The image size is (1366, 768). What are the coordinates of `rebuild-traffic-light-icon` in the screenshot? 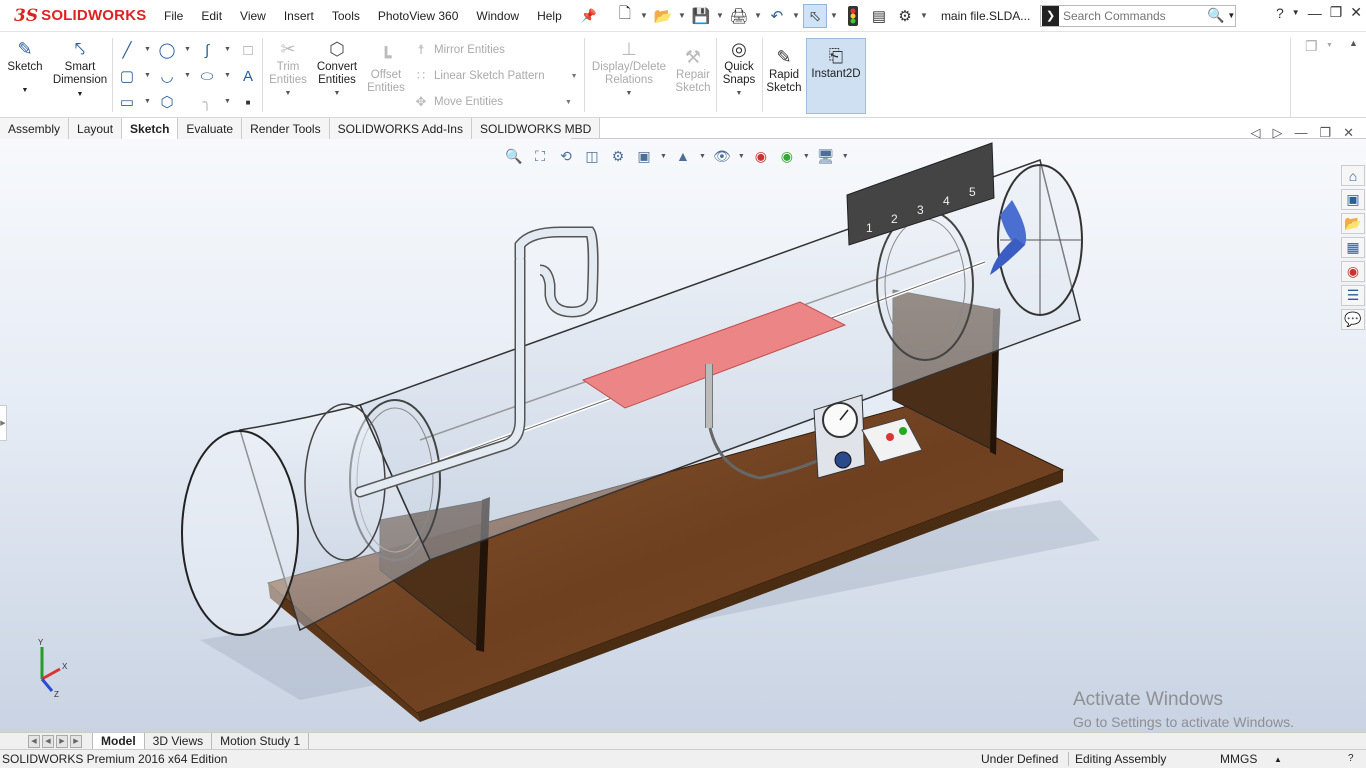 It's located at (853, 16).